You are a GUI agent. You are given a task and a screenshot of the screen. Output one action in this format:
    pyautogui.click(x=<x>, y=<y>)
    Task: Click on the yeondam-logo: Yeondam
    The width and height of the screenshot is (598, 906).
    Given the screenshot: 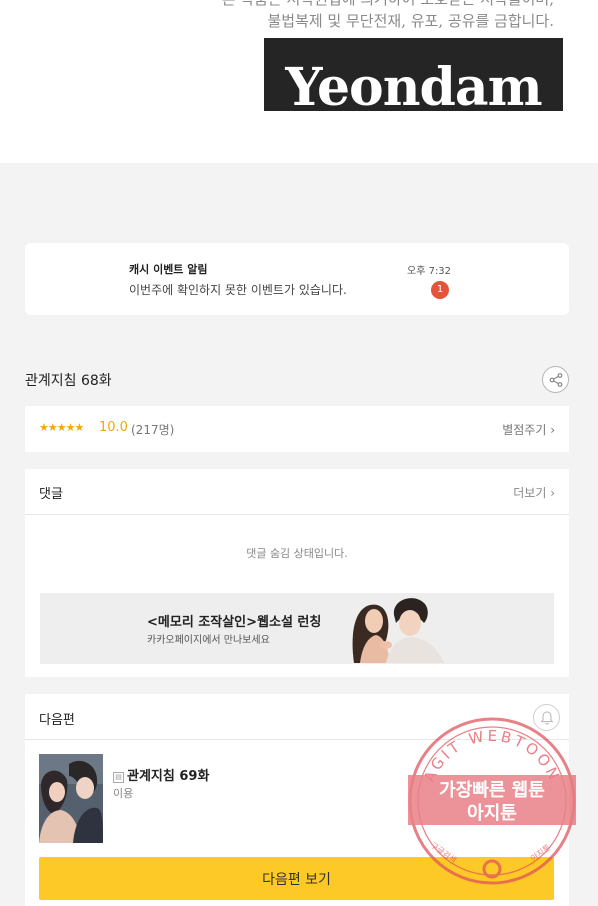 What is the action you would take?
    pyautogui.click(x=413, y=74)
    